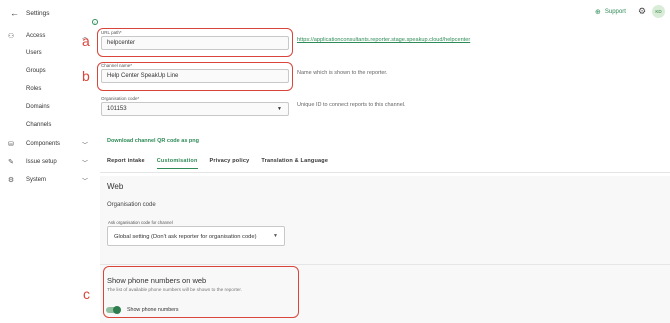 Image resolution: width=670 pixels, height=323 pixels. Describe the element at coordinates (49, 180) in the screenshot. I see `sidebar-item-system: ⚙ System ﹀` at that location.